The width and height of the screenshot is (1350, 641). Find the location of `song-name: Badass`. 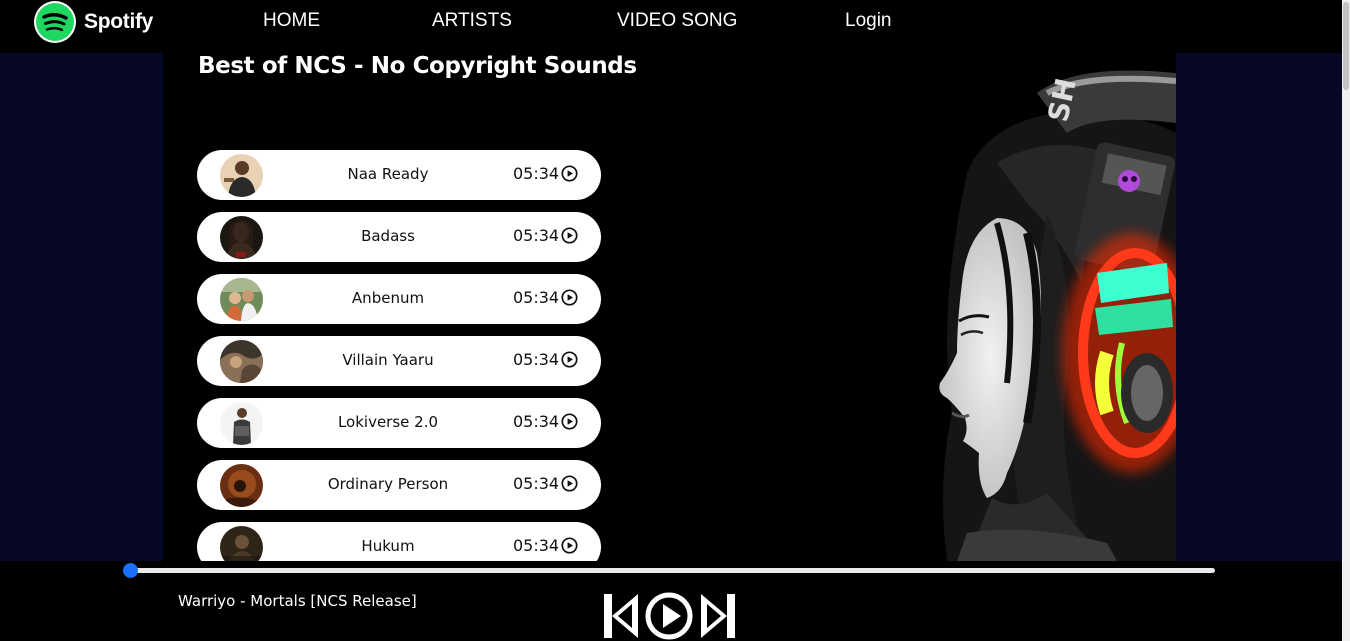

song-name: Badass is located at coordinates (388, 236).